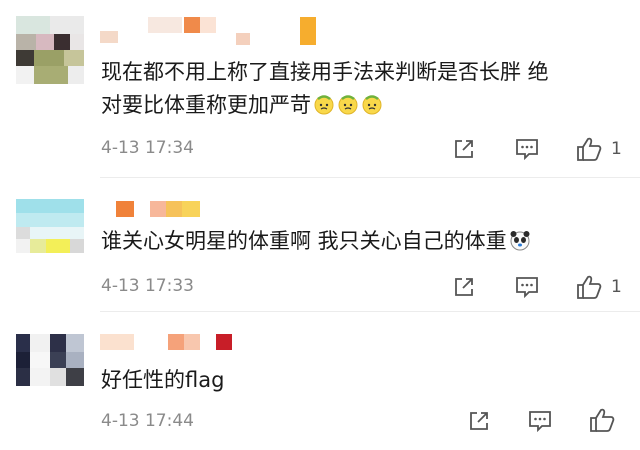 Image resolution: width=640 pixels, height=450 pixels. I want to click on comment-timestamp: 4-13 17:33, so click(147, 286).